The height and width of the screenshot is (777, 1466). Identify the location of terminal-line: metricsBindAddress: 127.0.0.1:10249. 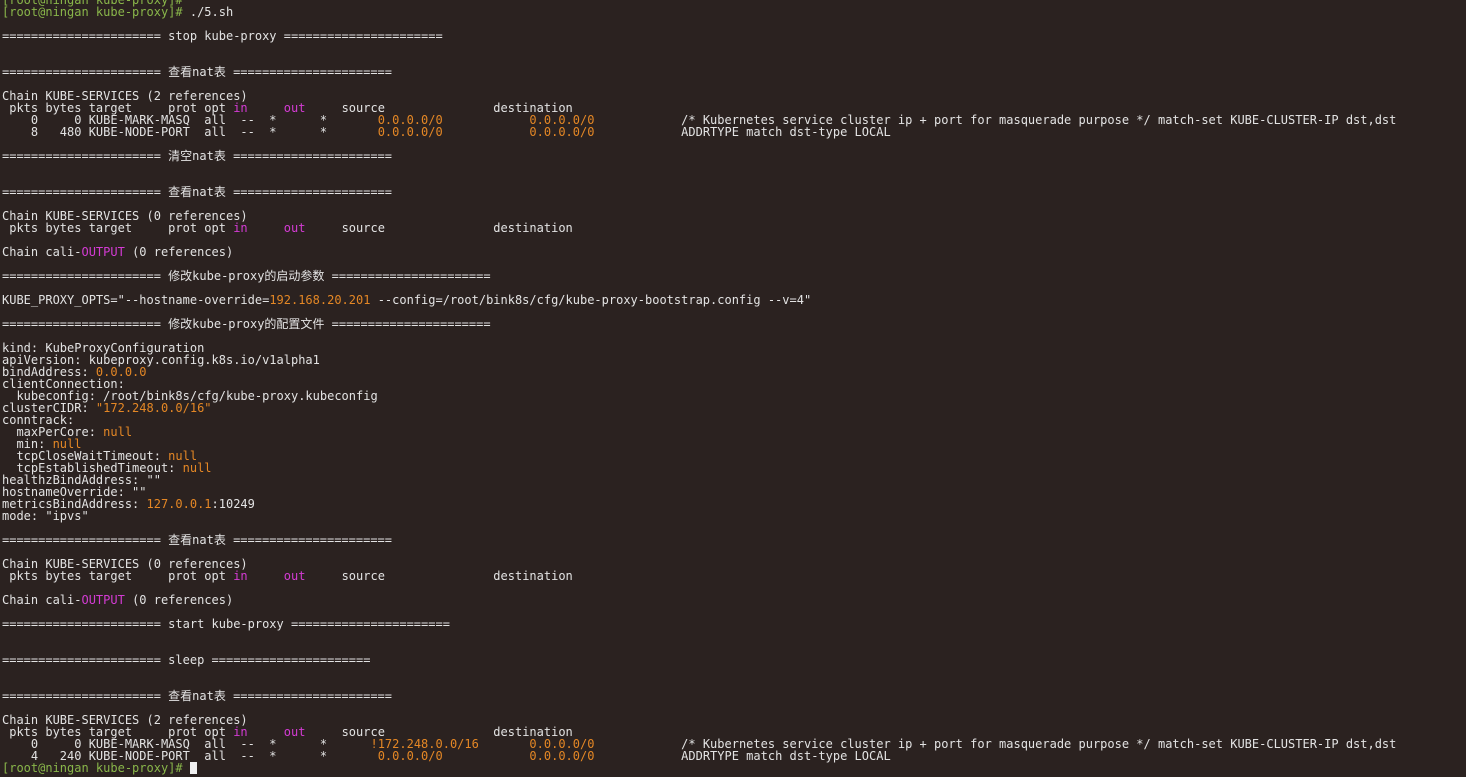
(733, 504).